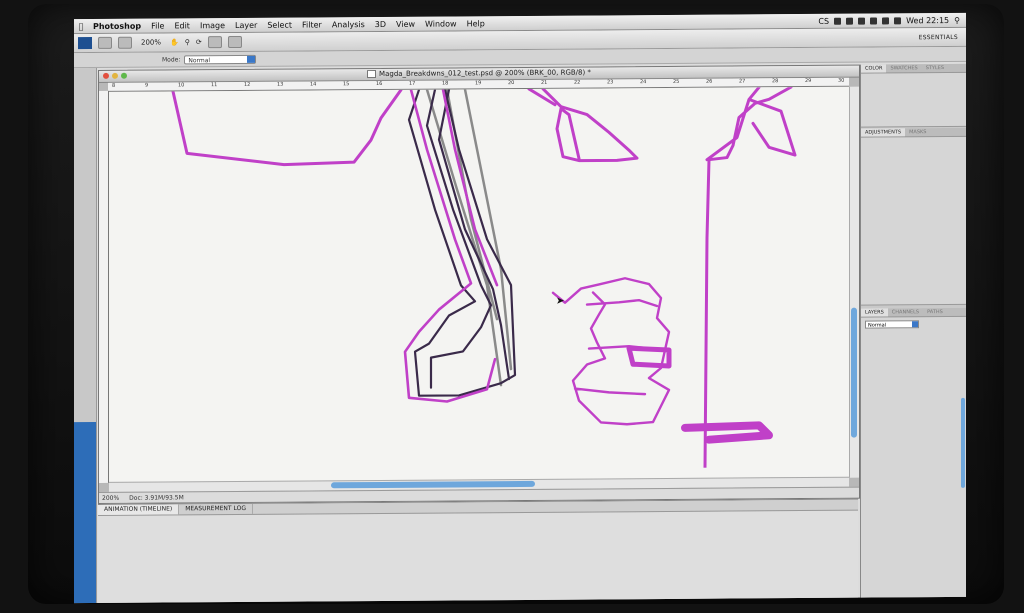 The image size is (1024, 613). What do you see at coordinates (372, 74) in the screenshot?
I see `document-icon` at bounding box center [372, 74].